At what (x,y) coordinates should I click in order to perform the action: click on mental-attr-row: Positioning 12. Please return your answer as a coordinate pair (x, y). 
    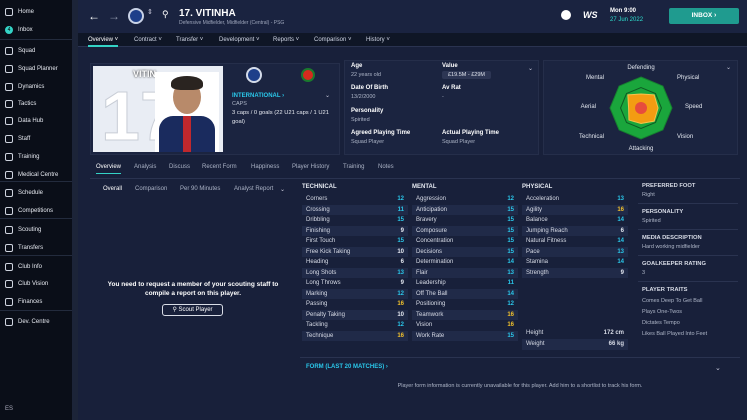
    Looking at the image, I should click on (465, 304).